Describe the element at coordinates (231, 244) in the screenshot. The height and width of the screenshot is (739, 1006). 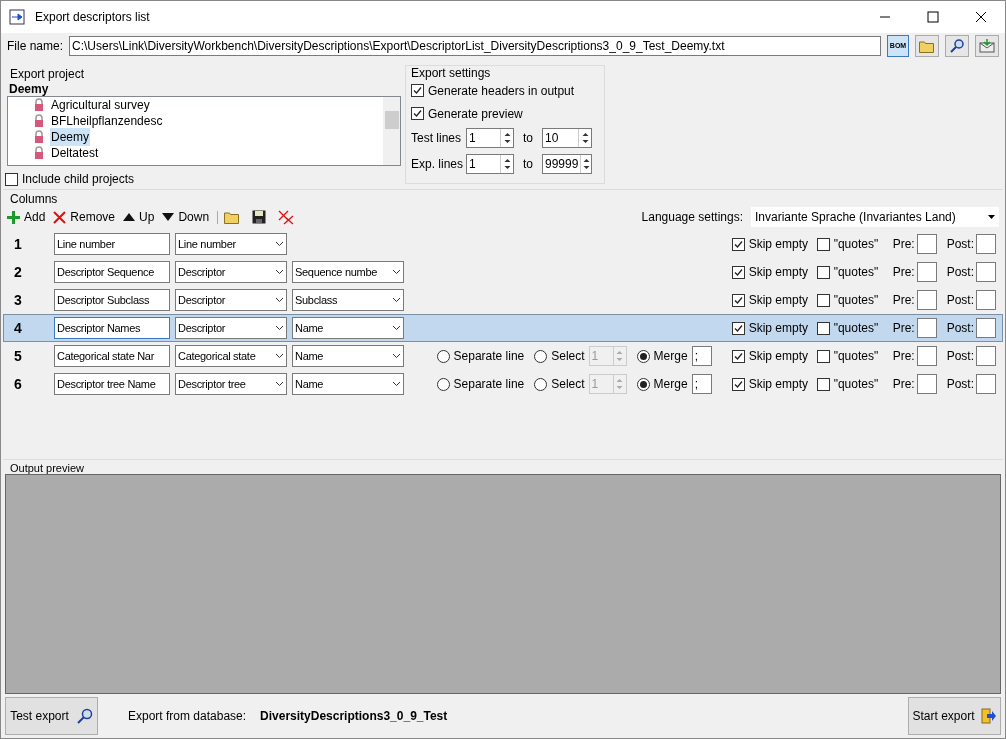
I see `dropdown: Line number` at that location.